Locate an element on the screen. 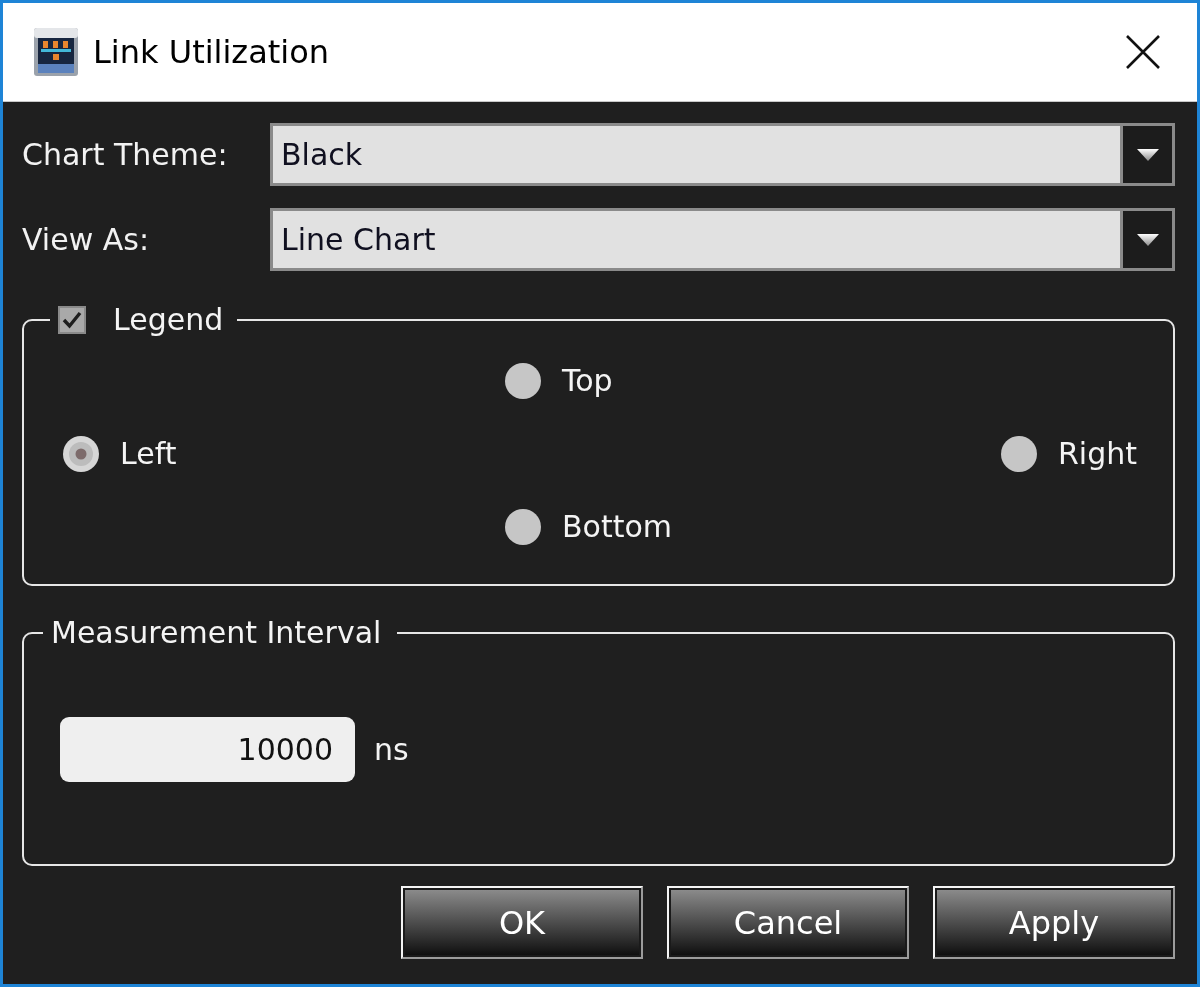 Image resolution: width=1200 pixels, height=987 pixels. group-title: Measurement Interval is located at coordinates (216, 633).